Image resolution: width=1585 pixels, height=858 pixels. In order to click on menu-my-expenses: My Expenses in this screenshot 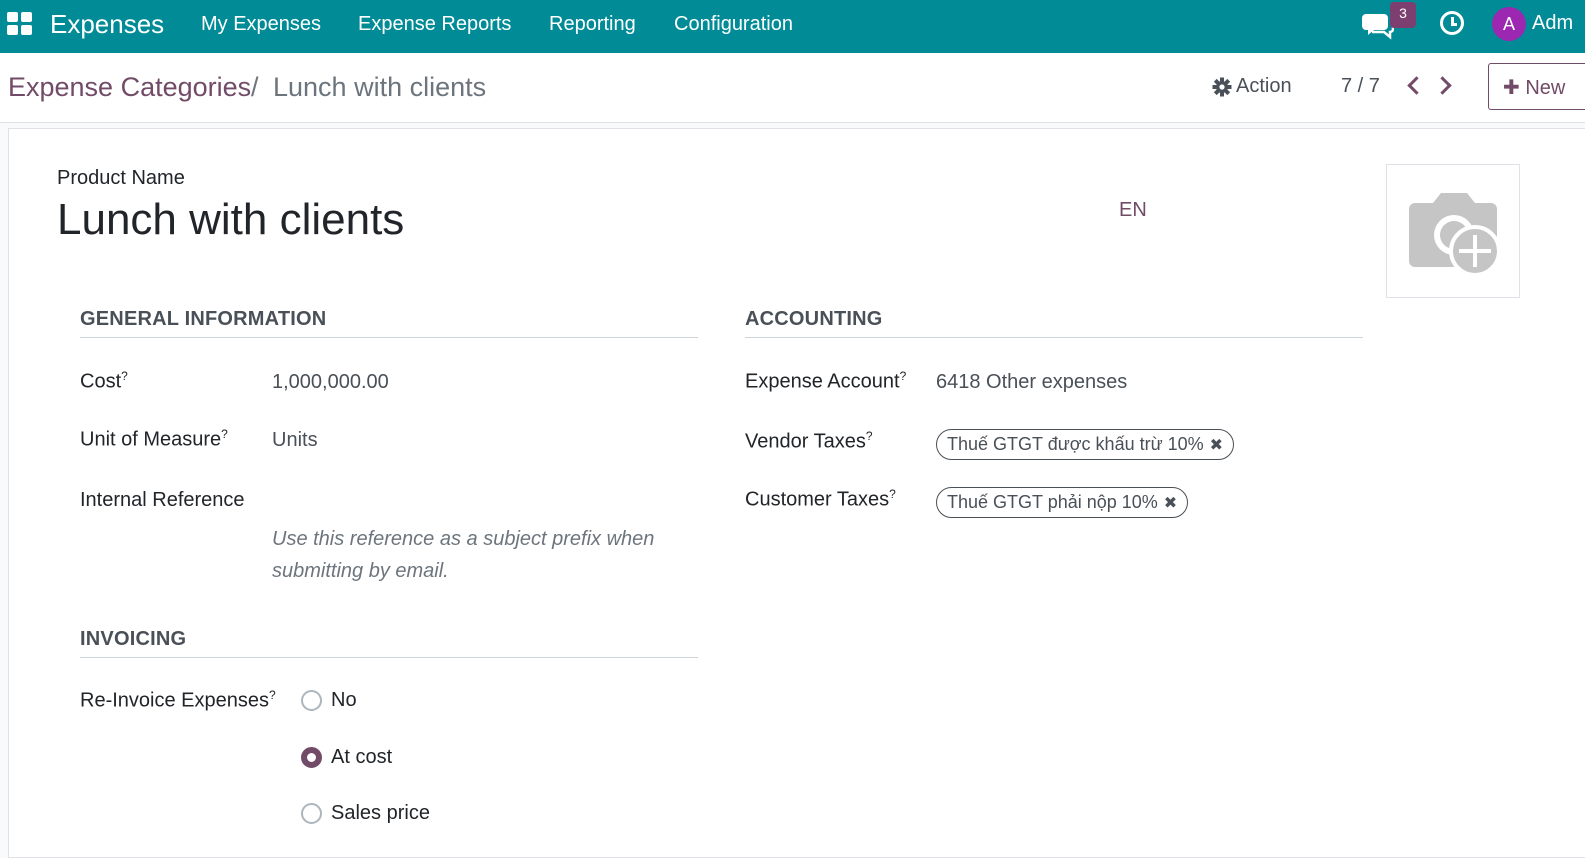, I will do `click(261, 24)`.